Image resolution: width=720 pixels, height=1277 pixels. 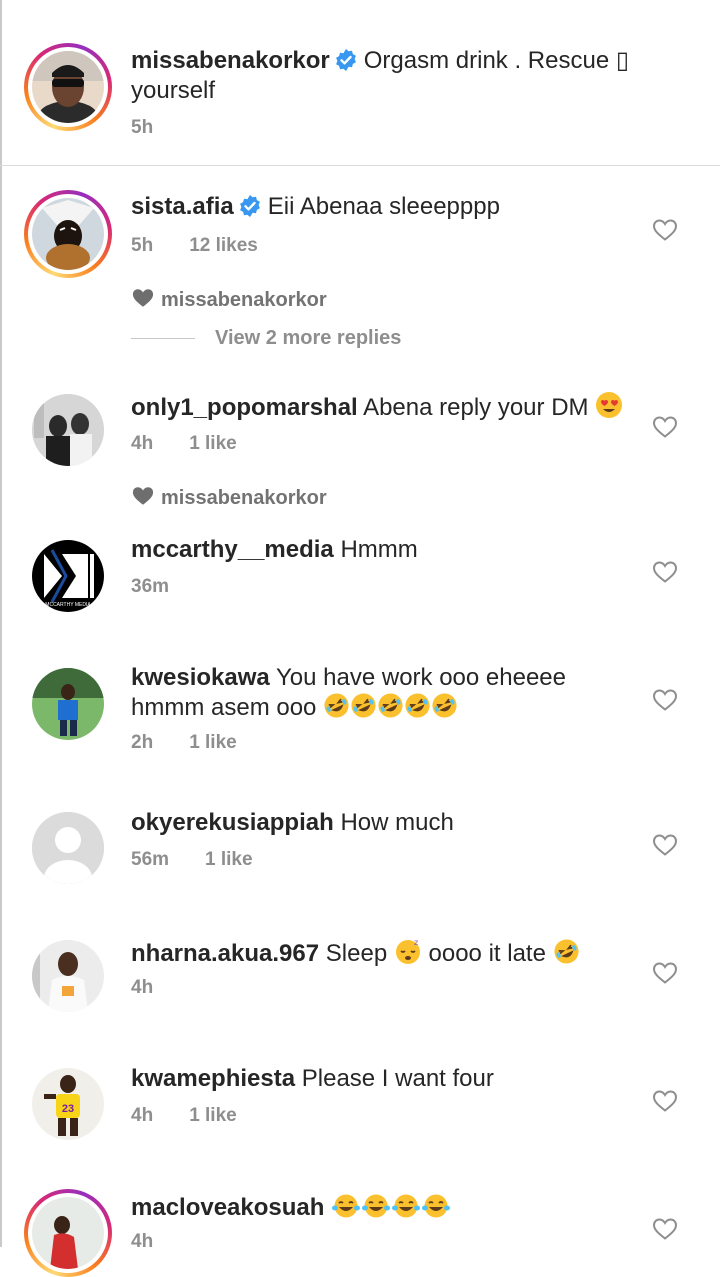 What do you see at coordinates (150, 859) in the screenshot?
I see `comment-time: 56m` at bounding box center [150, 859].